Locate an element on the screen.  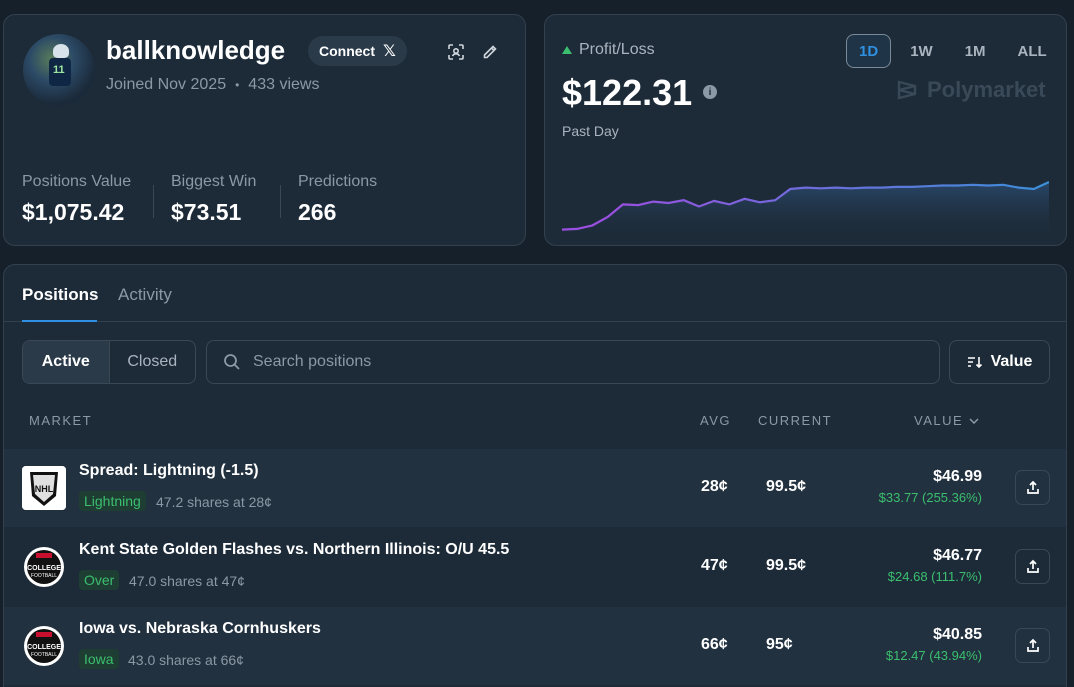
column-header-current: CURRENT is located at coordinates (795, 420).